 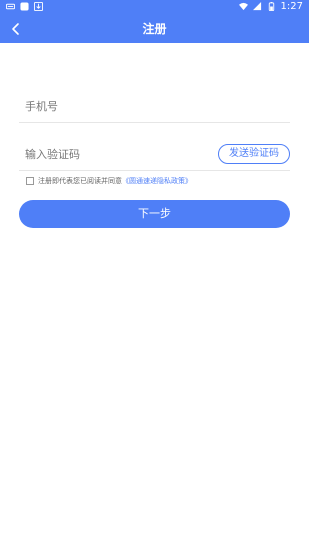 What do you see at coordinates (157, 181) in the screenshot?
I see `privacy-policy-link: 《圆通速递隐私政策》` at bounding box center [157, 181].